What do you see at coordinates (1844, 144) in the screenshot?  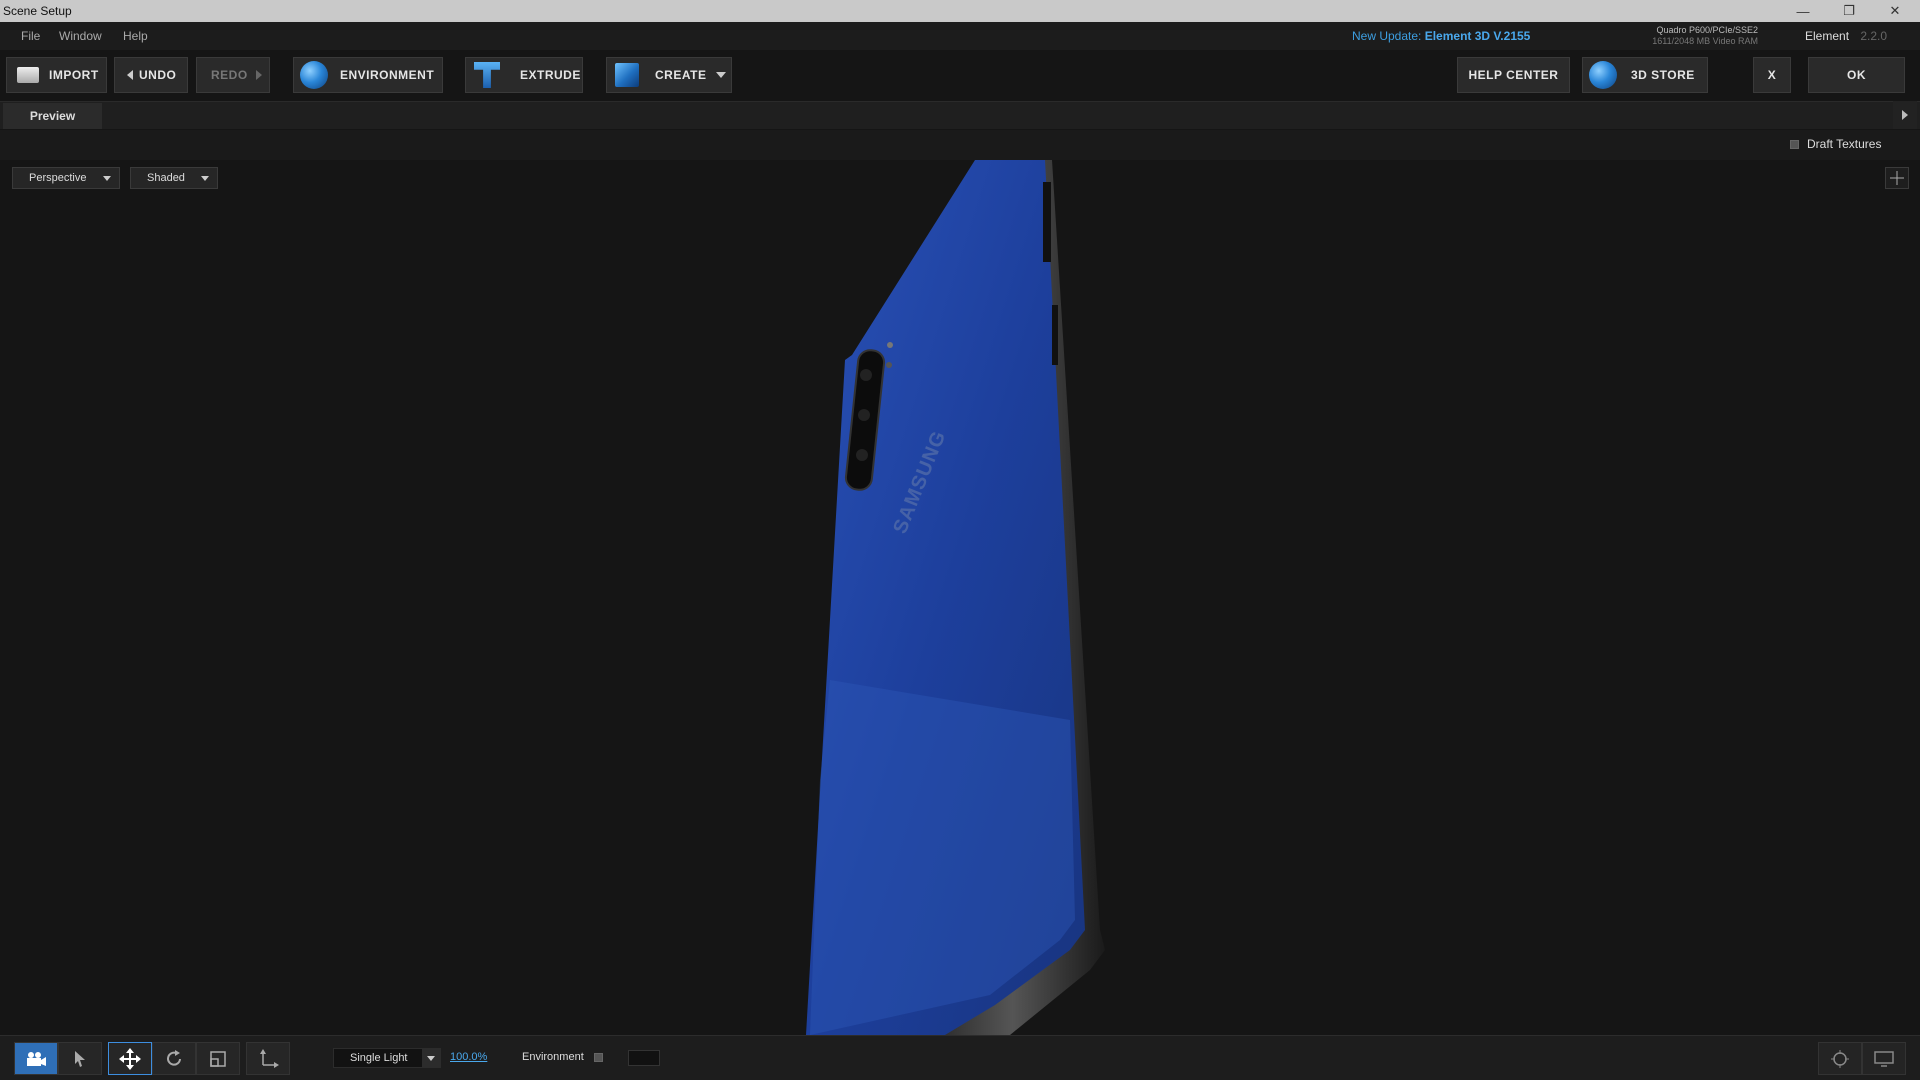 I see `draft-textures-label: Draft Textures` at bounding box center [1844, 144].